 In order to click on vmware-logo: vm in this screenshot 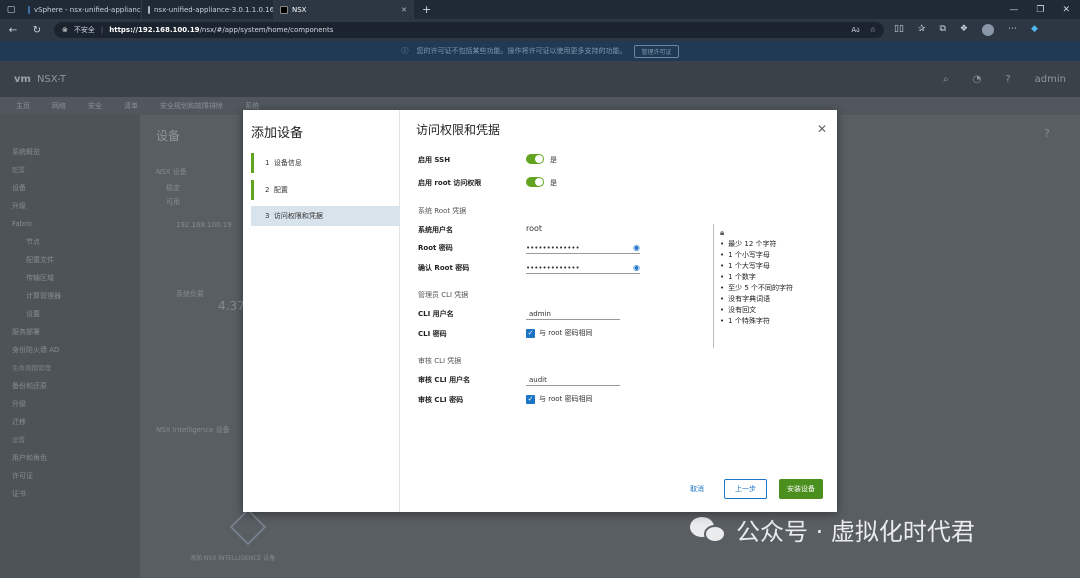, I will do `click(22, 79)`.